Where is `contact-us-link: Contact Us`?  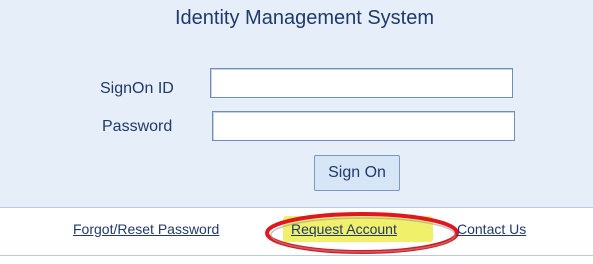 contact-us-link: Contact Us is located at coordinates (491, 229).